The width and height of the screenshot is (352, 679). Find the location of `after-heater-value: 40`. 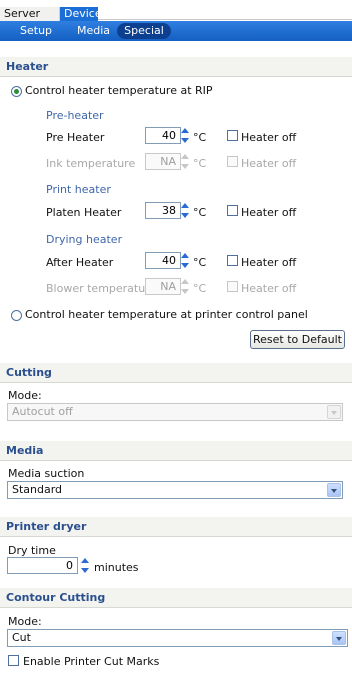

after-heater-value: 40 is located at coordinates (163, 260).